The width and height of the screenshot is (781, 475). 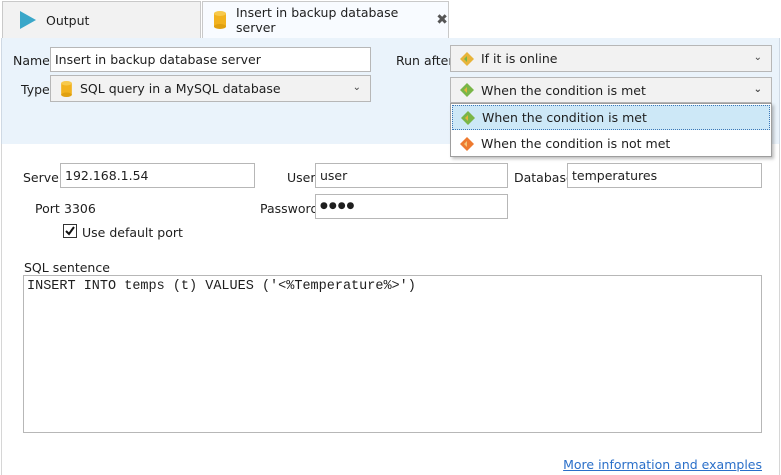 What do you see at coordinates (47, 208) in the screenshot?
I see `port-label: Port` at bounding box center [47, 208].